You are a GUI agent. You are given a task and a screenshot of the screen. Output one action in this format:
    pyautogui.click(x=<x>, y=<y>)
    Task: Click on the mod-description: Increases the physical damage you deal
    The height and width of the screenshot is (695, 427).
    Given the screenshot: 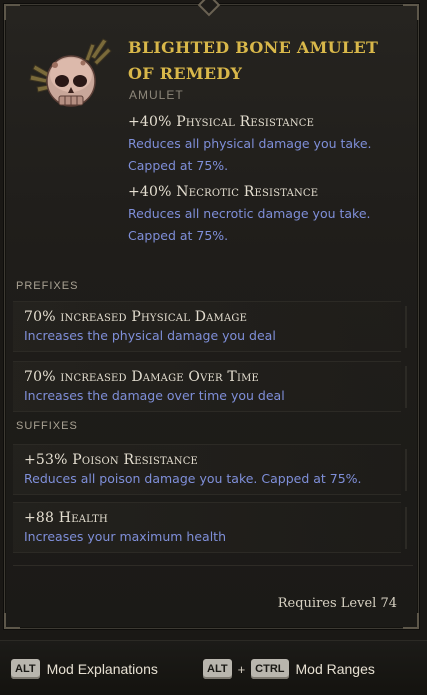 What is the action you would take?
    pyautogui.click(x=150, y=335)
    